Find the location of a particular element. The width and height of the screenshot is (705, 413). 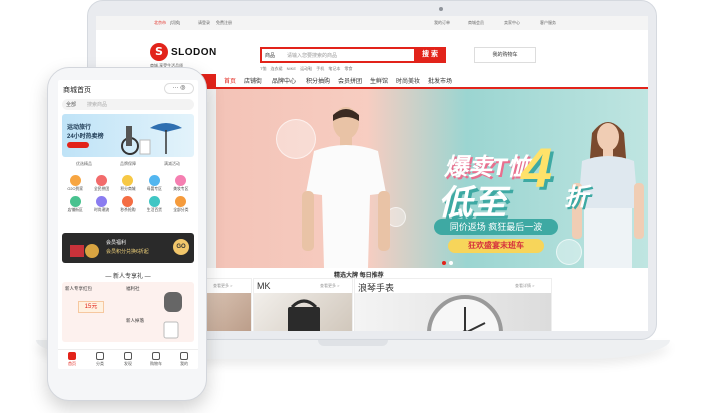

tab-discover: 发现 is located at coordinates (128, 359).